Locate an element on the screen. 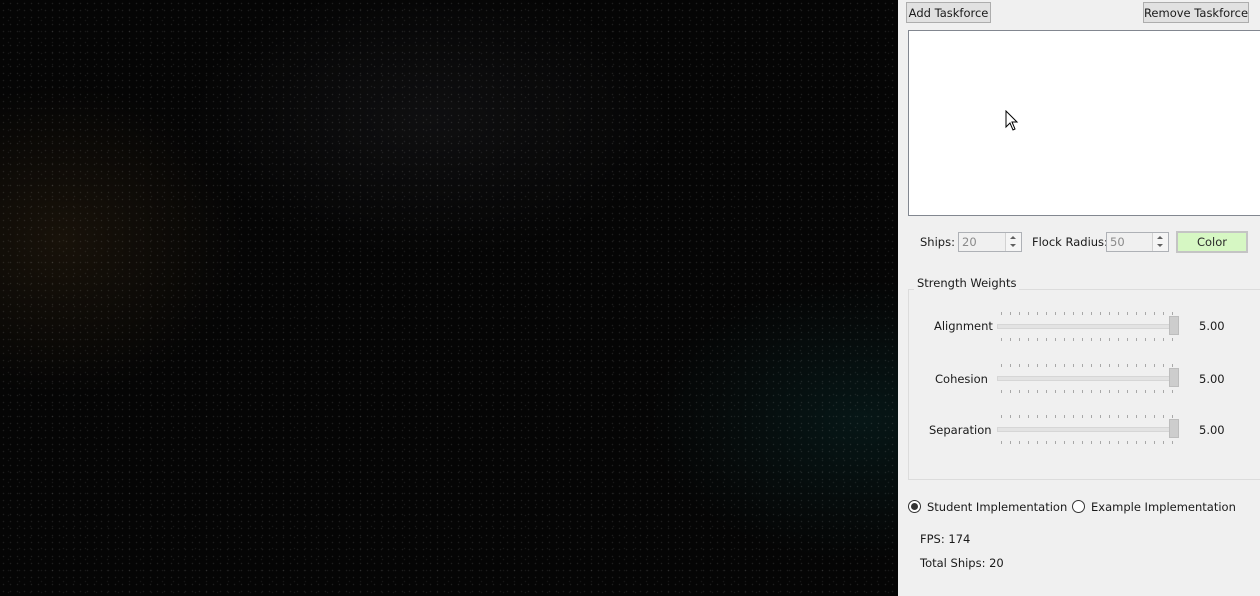  fps-readout: FPS: 174 is located at coordinates (945, 539).